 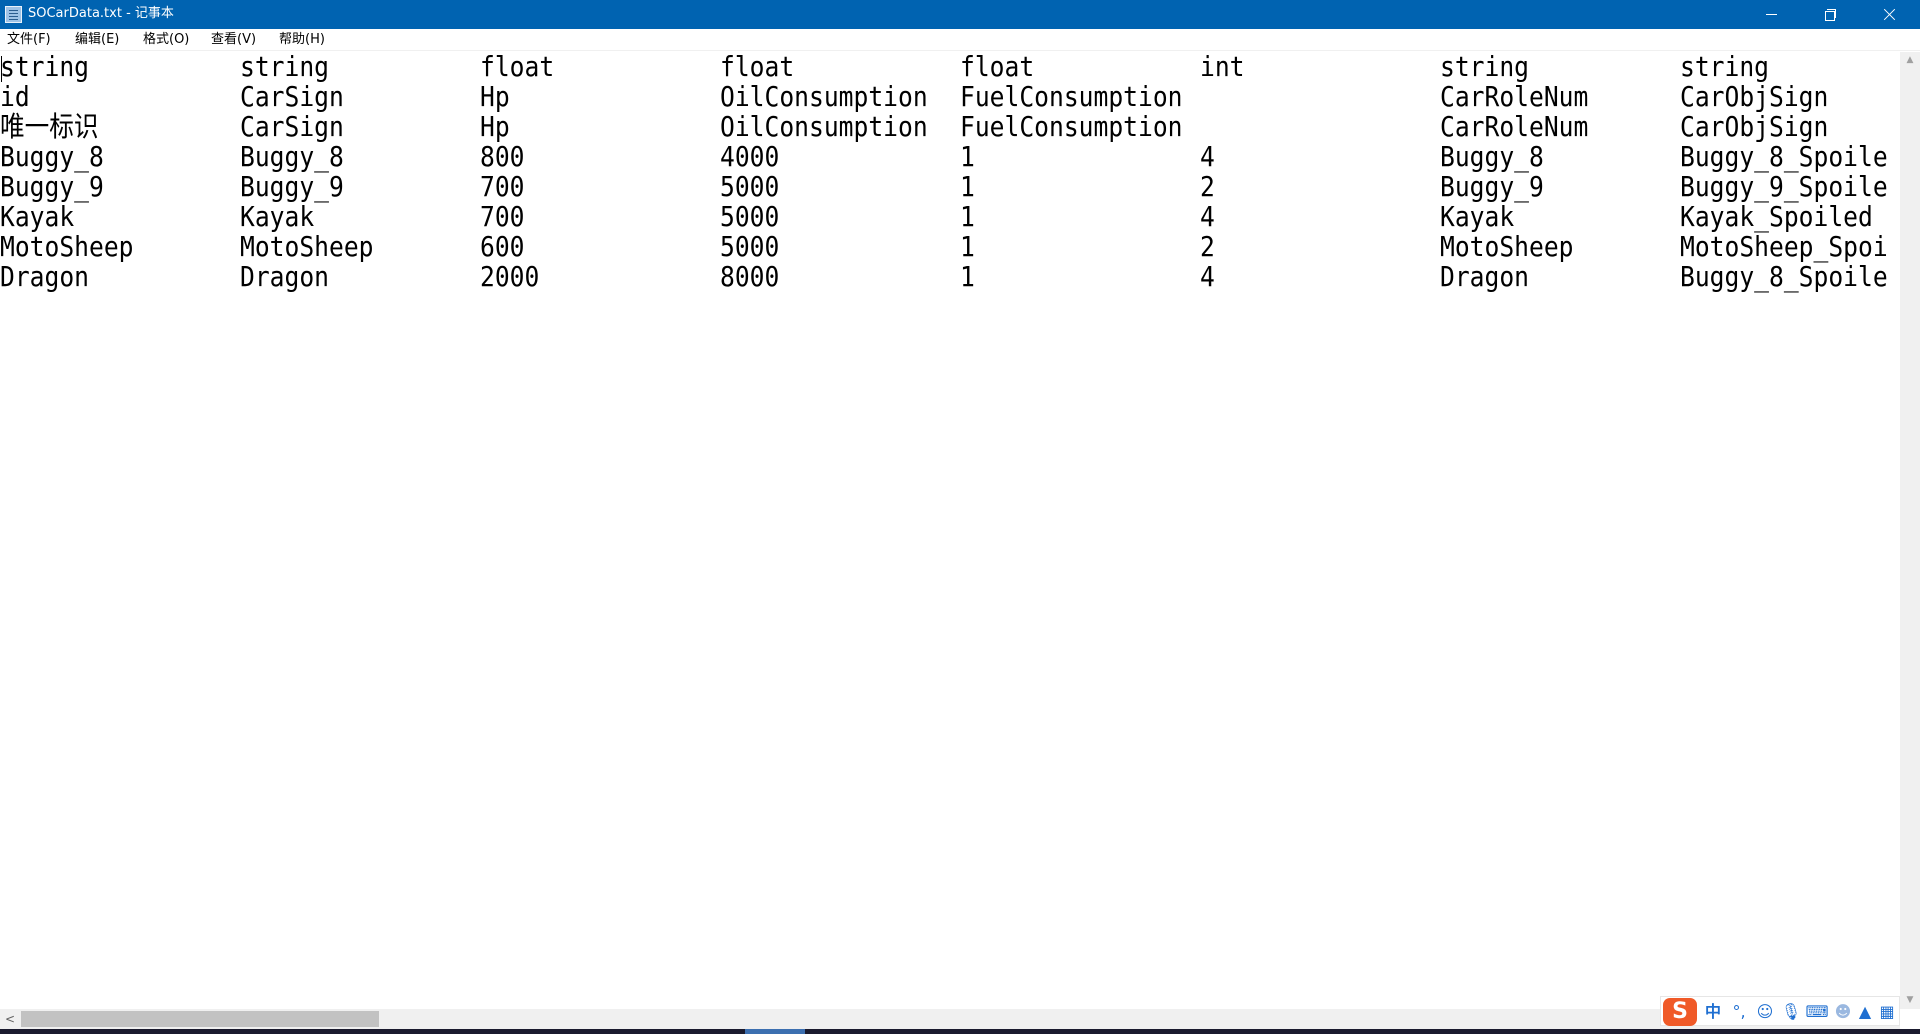 What do you see at coordinates (49, 126) in the screenshot?
I see `text-field: 唯一标识` at bounding box center [49, 126].